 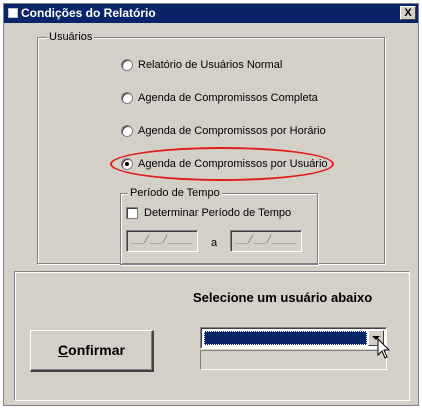 I want to click on user-detail-field, so click(x=293, y=360).